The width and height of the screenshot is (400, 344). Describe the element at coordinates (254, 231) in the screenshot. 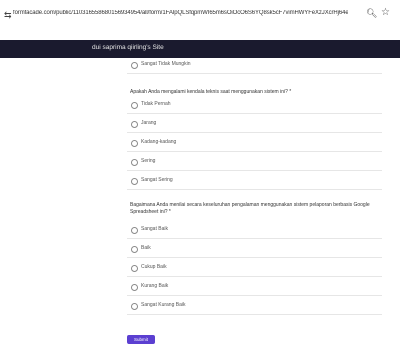

I see `q2-option-1: Sangat Baik` at that location.